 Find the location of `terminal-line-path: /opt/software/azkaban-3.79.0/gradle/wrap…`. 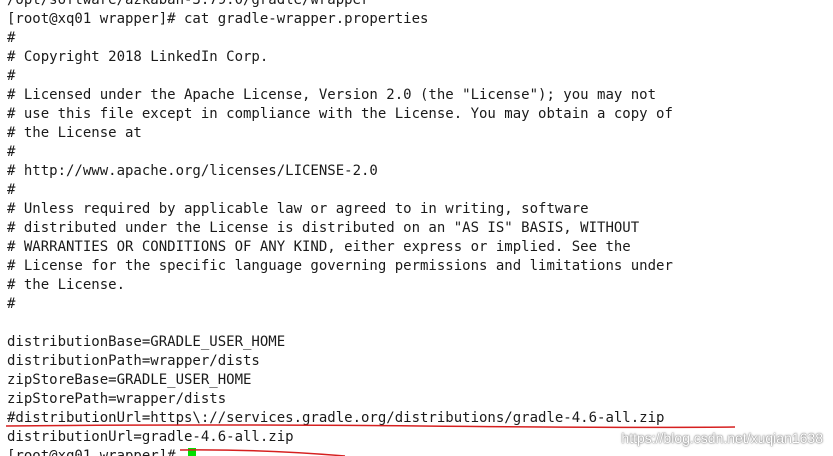

terminal-line-path: /opt/software/azkaban-3.79.0/gradle/wrap… is located at coordinates (188, 4).